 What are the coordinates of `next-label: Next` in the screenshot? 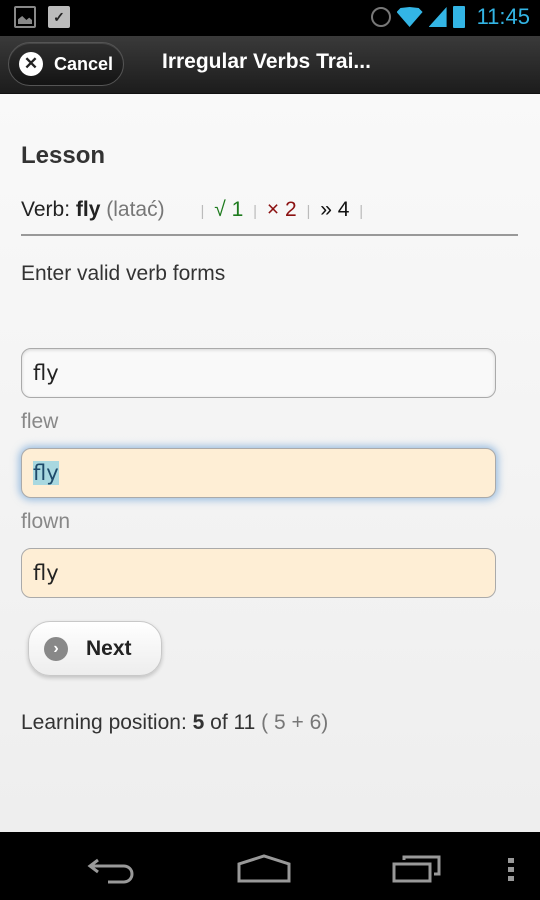 It's located at (109, 648).